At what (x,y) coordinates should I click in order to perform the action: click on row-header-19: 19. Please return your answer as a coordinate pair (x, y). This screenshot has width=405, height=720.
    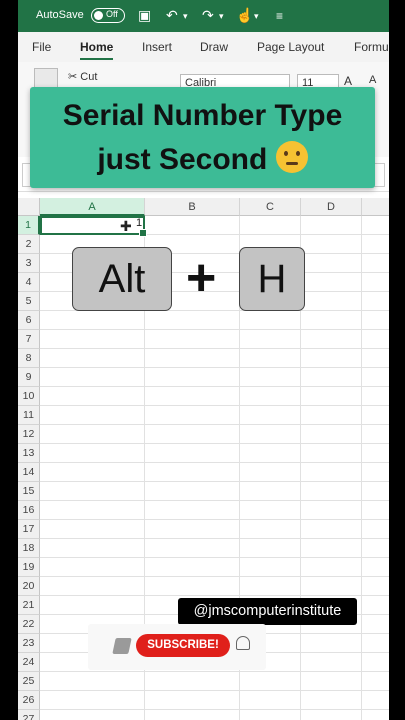
    Looking at the image, I should click on (29, 567).